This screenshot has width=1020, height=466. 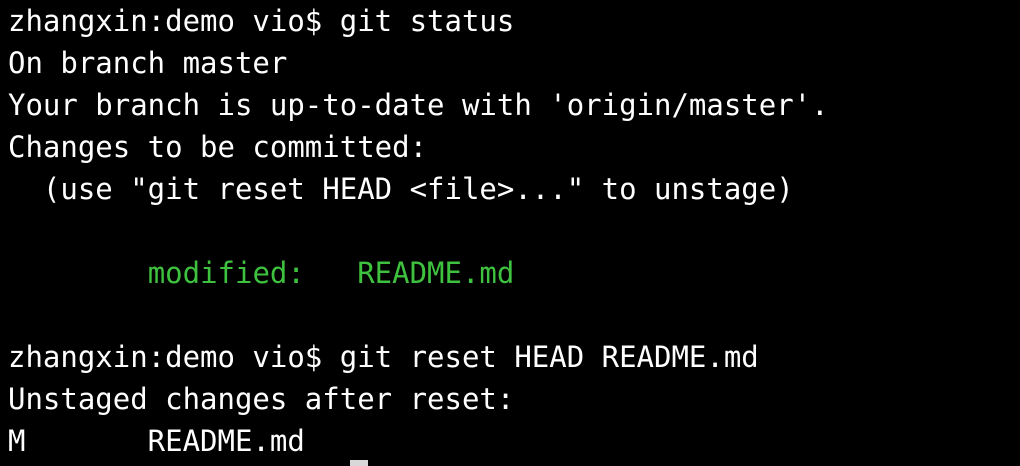 I want to click on output-text: M README.md, so click(x=156, y=441).